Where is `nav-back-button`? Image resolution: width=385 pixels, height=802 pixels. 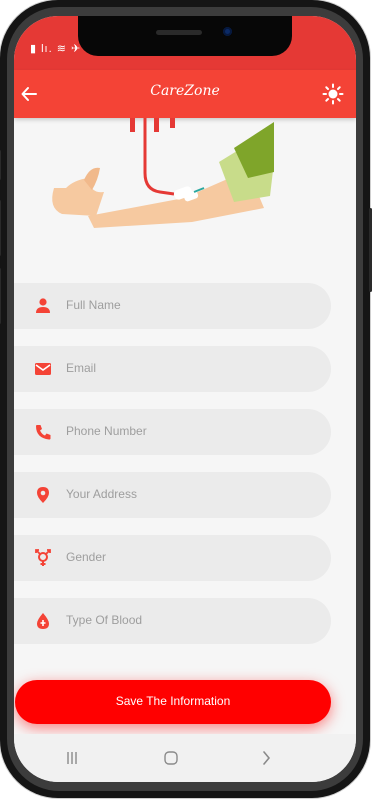 nav-back-button is located at coordinates (266, 758).